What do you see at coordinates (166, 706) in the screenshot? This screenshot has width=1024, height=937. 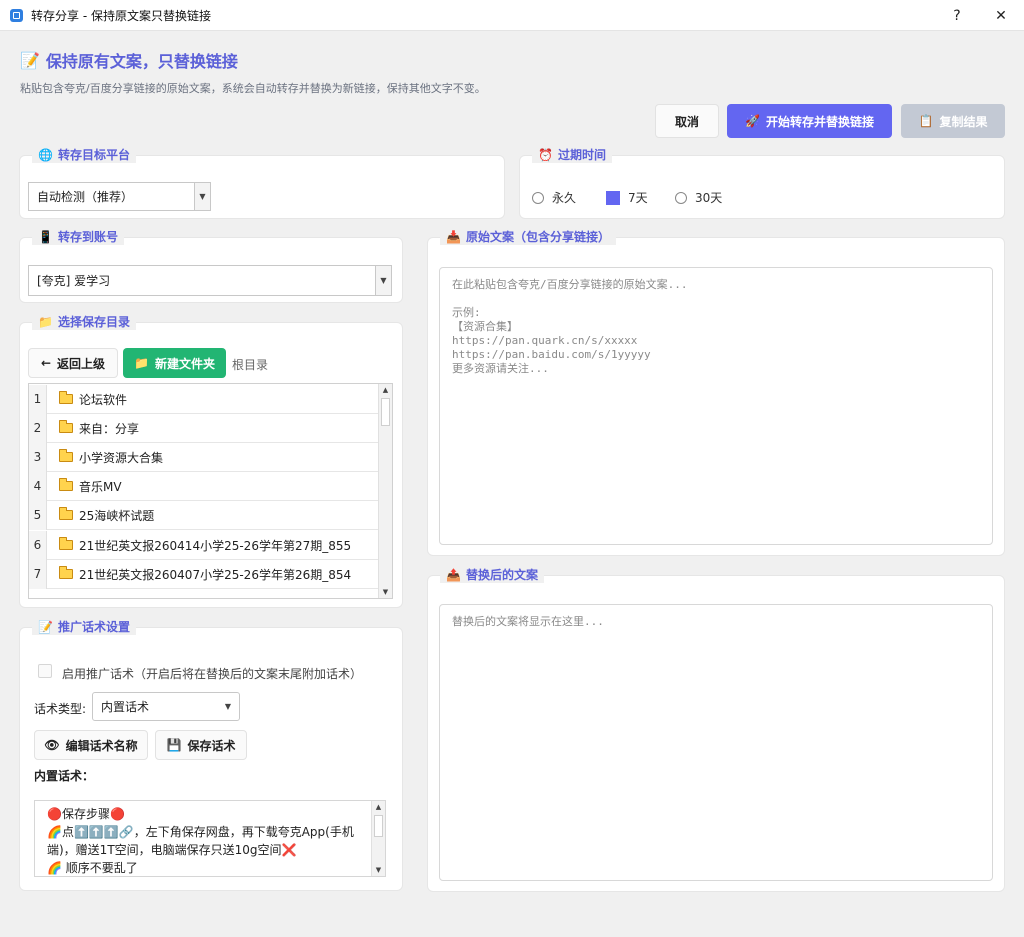 I see `promo-type-select: 内置话术 ▼` at bounding box center [166, 706].